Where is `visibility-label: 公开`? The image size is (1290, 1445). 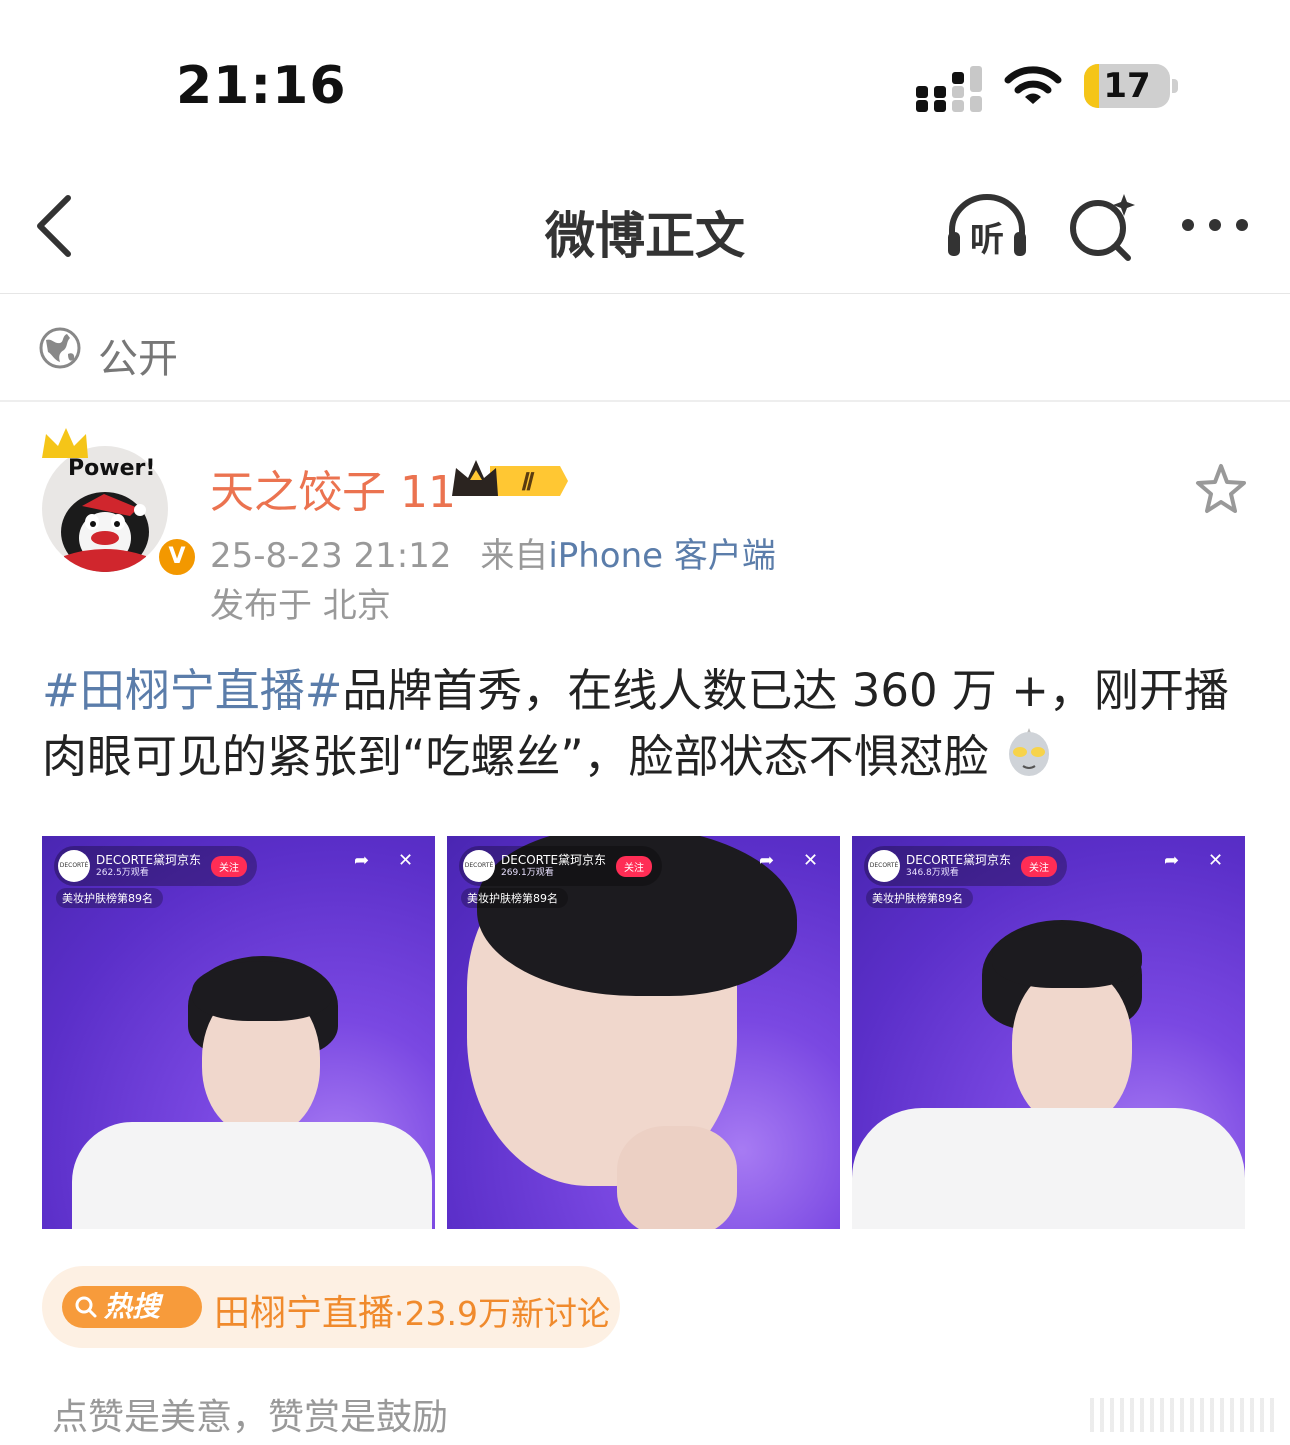
visibility-label: 公开 is located at coordinates (138, 359).